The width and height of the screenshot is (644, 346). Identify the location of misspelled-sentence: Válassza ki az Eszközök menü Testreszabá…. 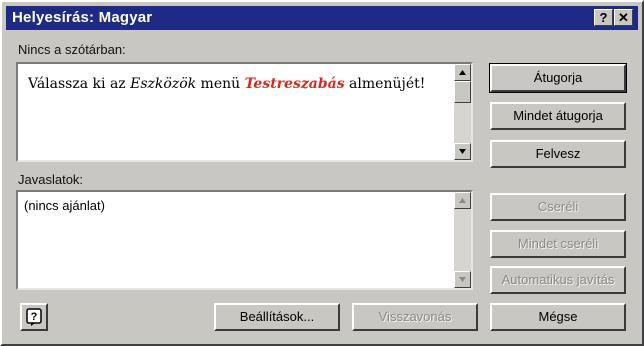
(226, 84).